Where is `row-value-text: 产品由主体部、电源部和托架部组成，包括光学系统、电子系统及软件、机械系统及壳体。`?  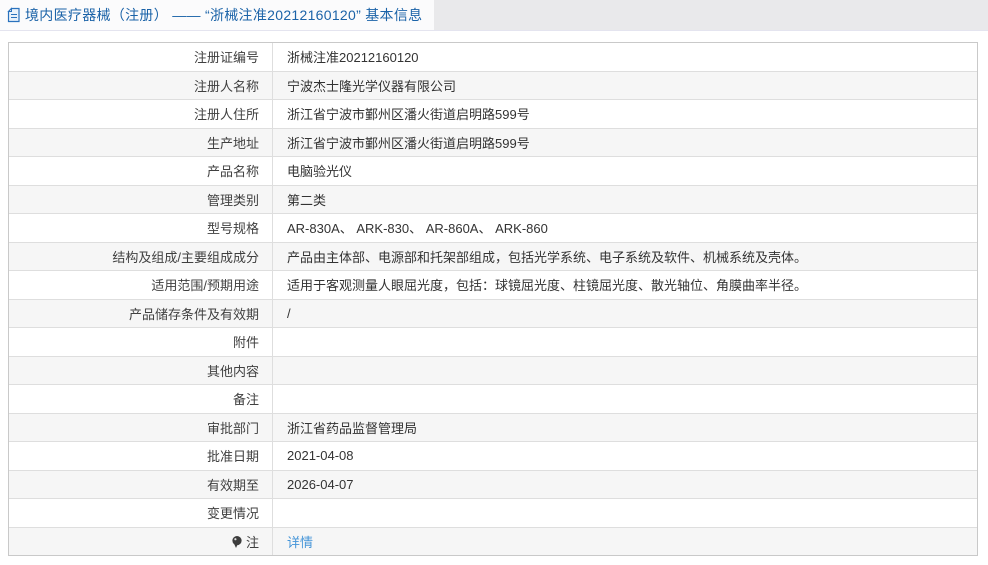
row-value-text: 产品由主体部、电源部和托架部组成，包括光学系统、电子系统及软件、机械系统及壳体。 is located at coordinates (547, 257).